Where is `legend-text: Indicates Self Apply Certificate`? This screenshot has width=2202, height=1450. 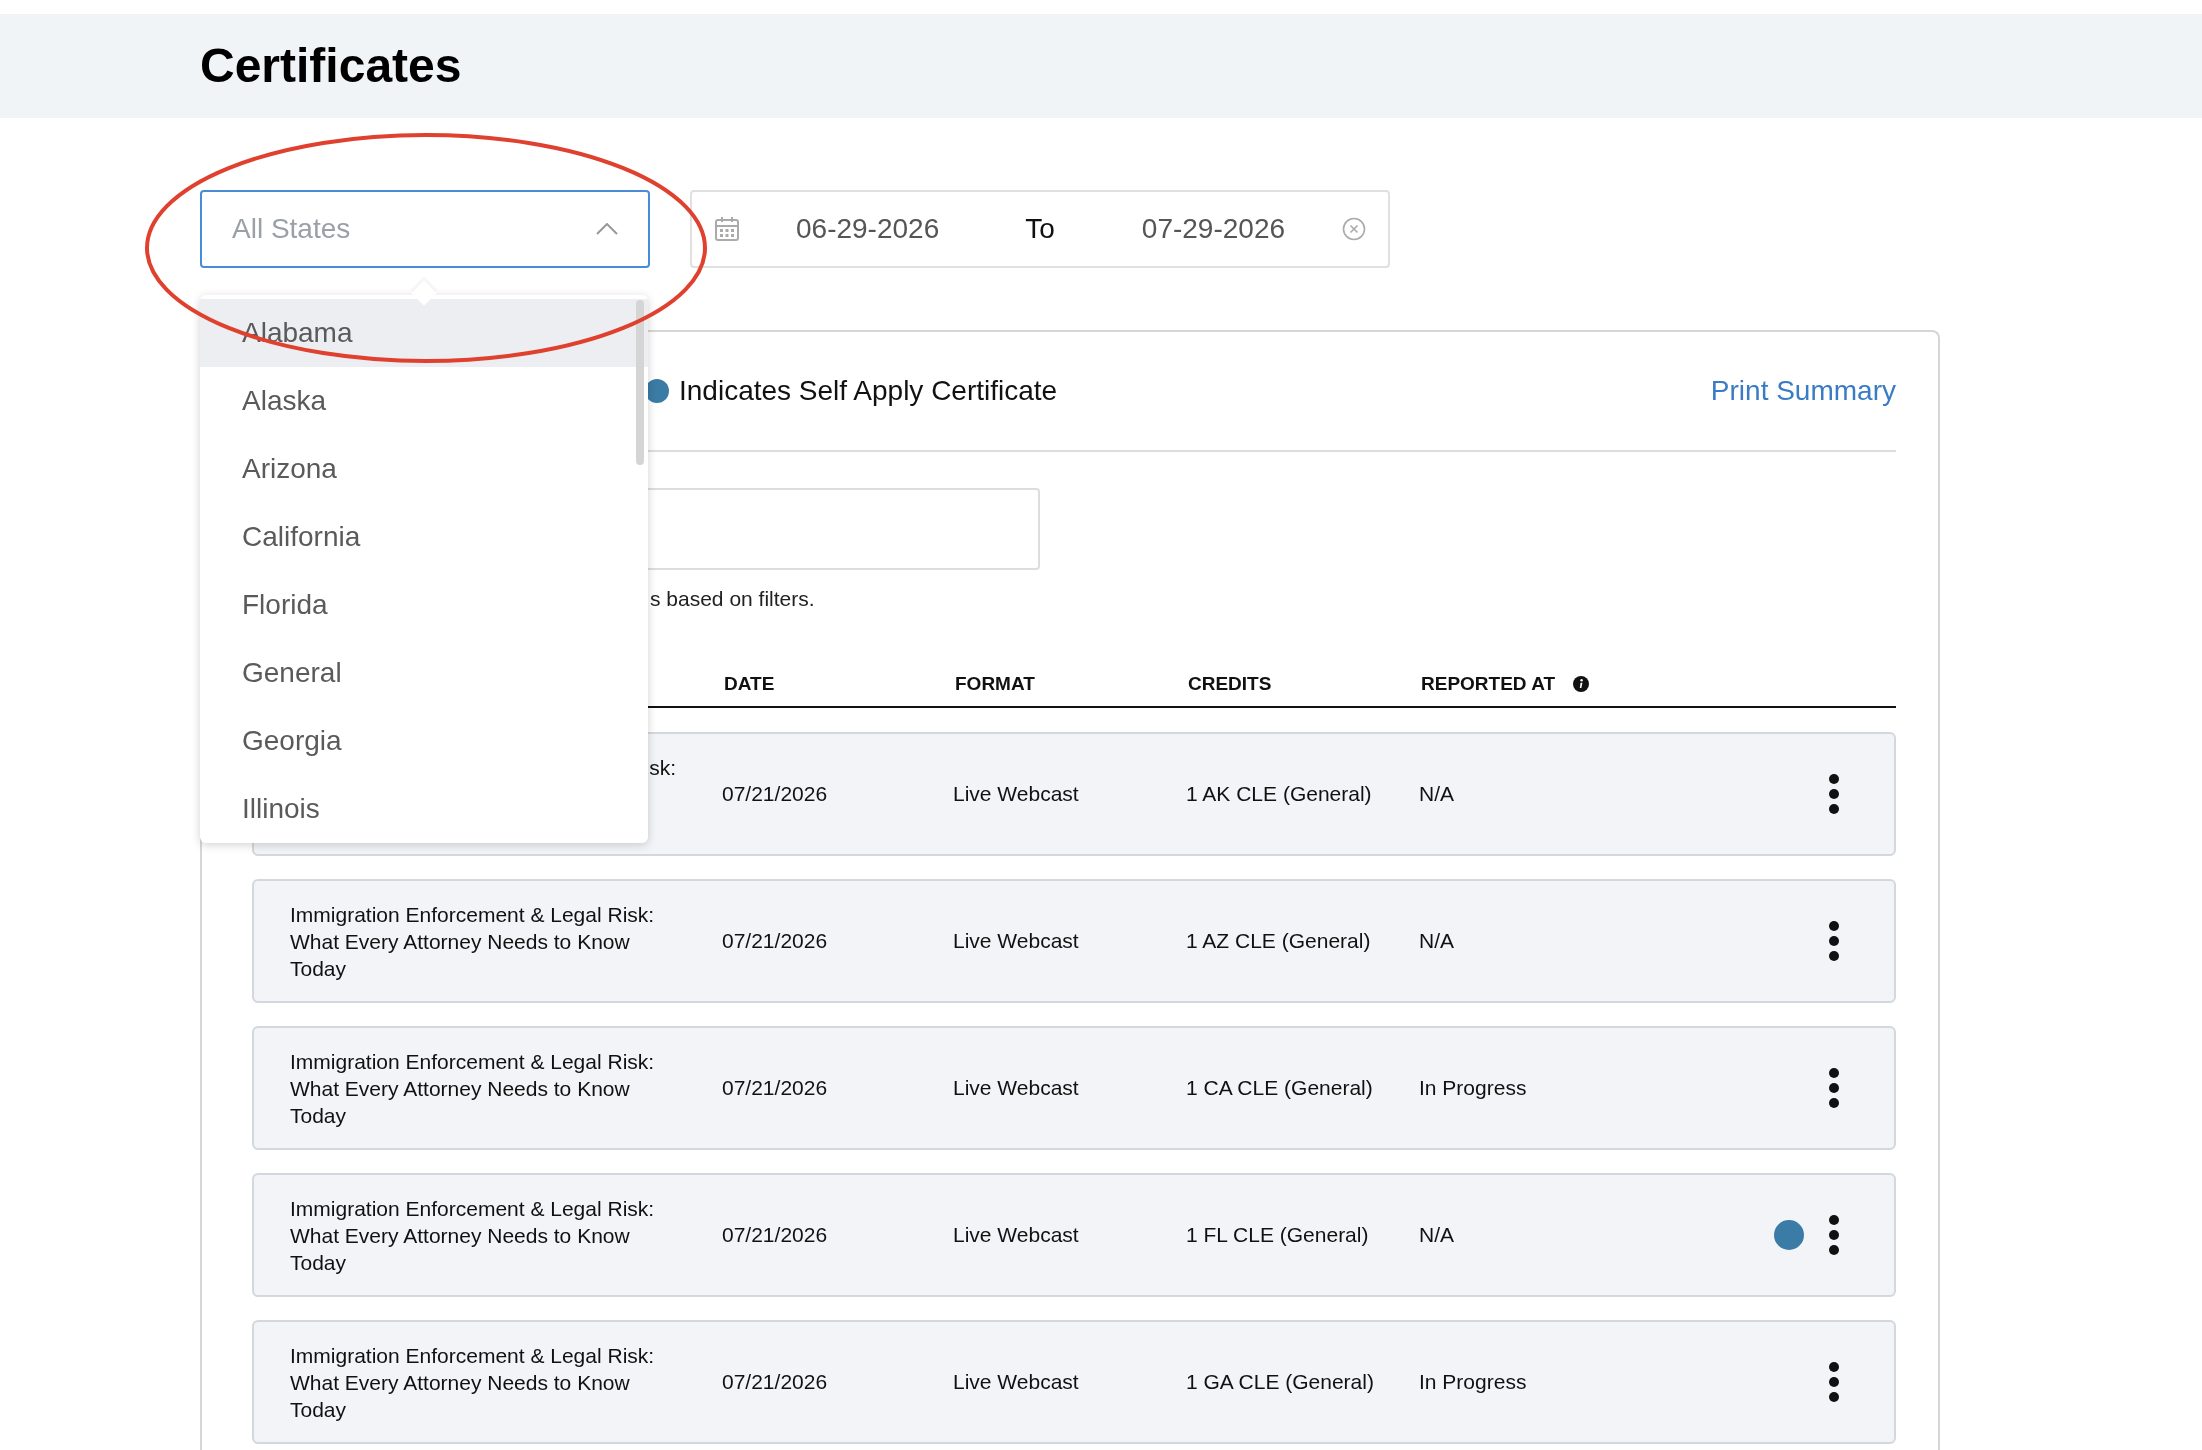
legend-text: Indicates Self Apply Certificate is located at coordinates (868, 391).